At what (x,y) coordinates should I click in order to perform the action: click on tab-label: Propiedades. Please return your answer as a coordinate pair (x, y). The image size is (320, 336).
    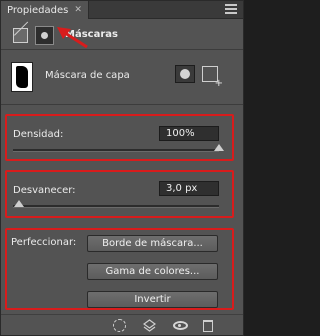
    Looking at the image, I should click on (38, 10).